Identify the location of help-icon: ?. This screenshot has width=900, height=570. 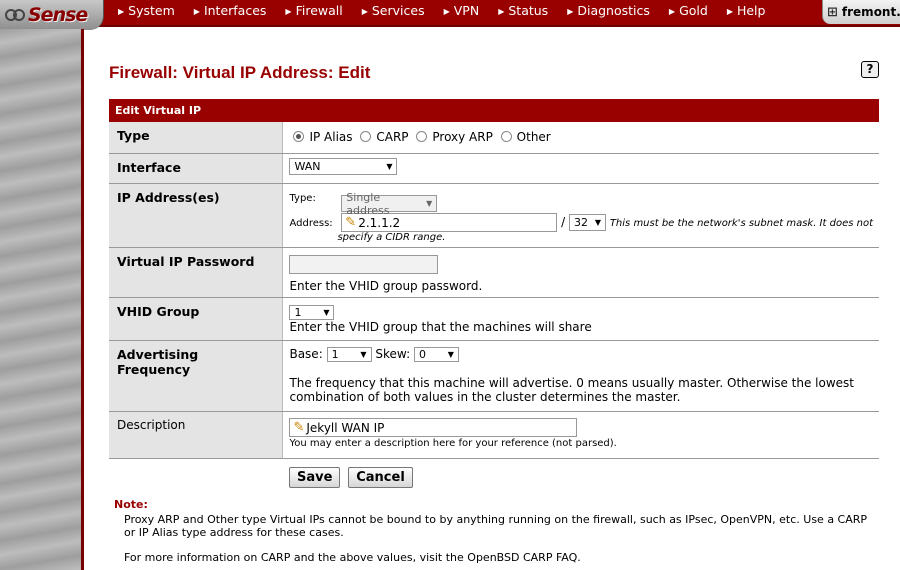
(870, 69).